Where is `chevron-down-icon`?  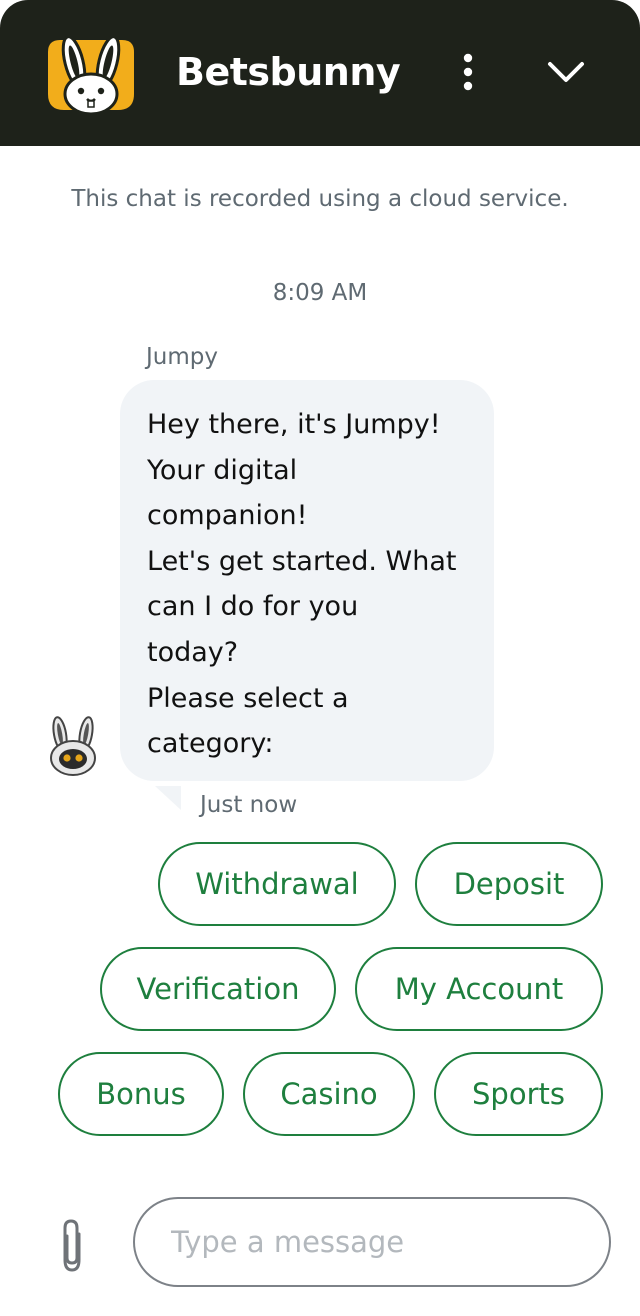 chevron-down-icon is located at coordinates (566, 72).